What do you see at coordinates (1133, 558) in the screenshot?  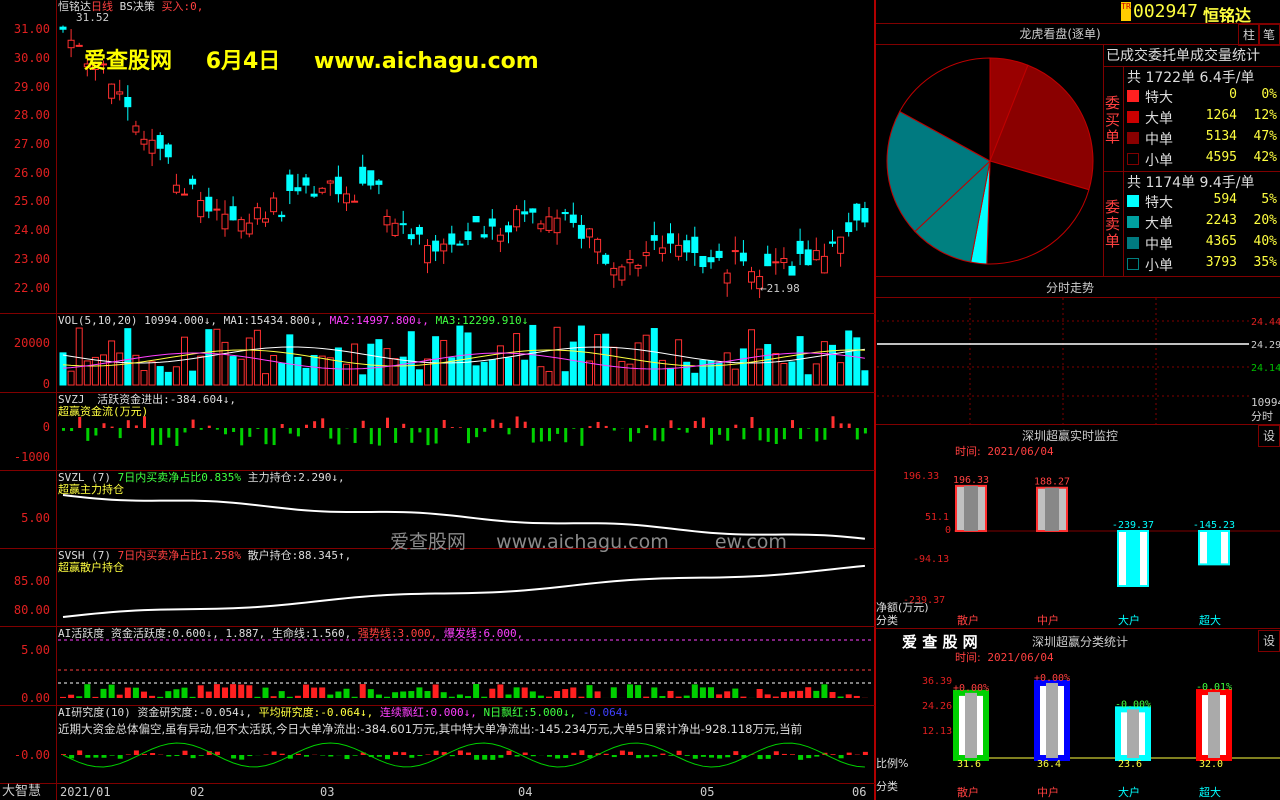 I see `monitor-bar-core` at bounding box center [1133, 558].